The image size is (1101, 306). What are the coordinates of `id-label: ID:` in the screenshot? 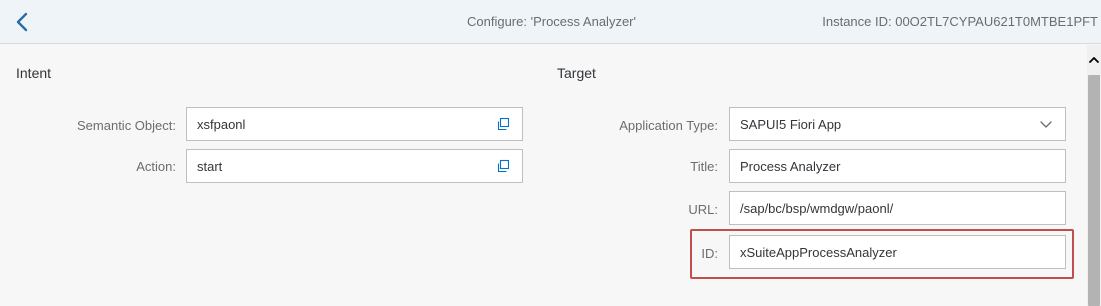 It's located at (709, 253).